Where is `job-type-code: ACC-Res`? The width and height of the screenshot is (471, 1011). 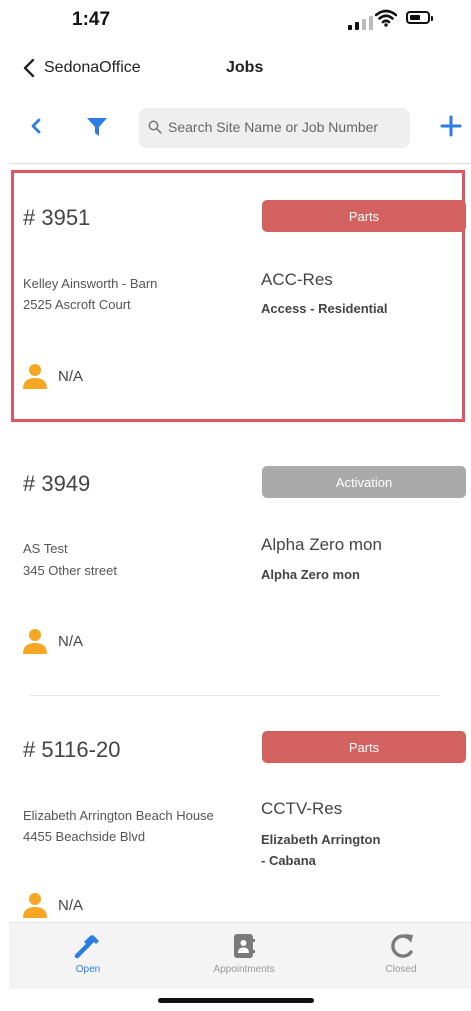 job-type-code: ACC-Res is located at coordinates (297, 279).